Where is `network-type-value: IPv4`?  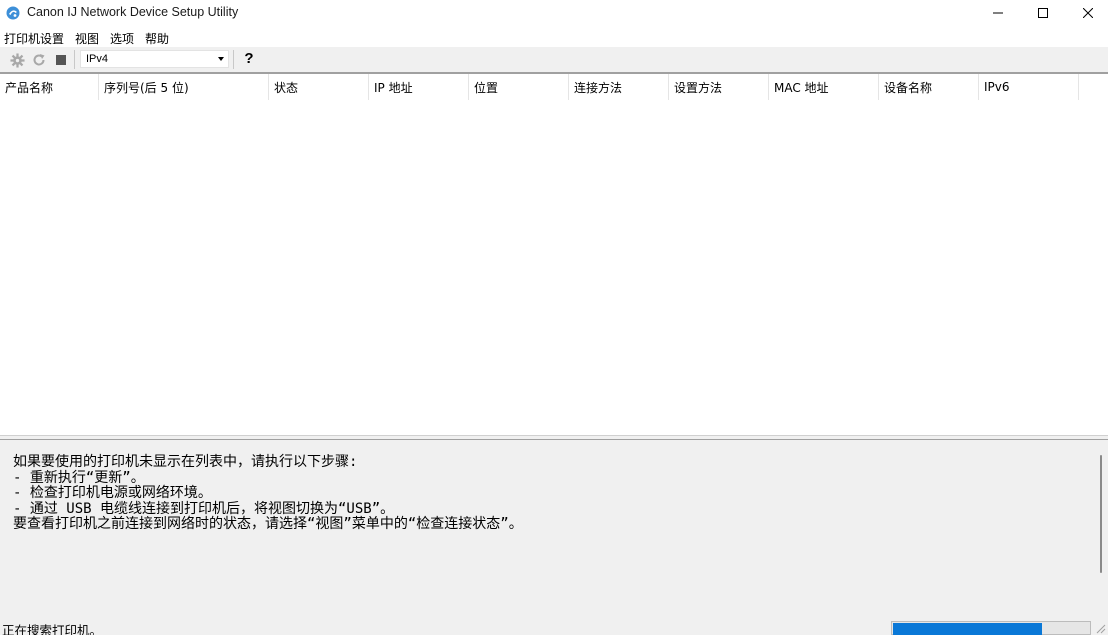 network-type-value: IPv4 is located at coordinates (97, 59).